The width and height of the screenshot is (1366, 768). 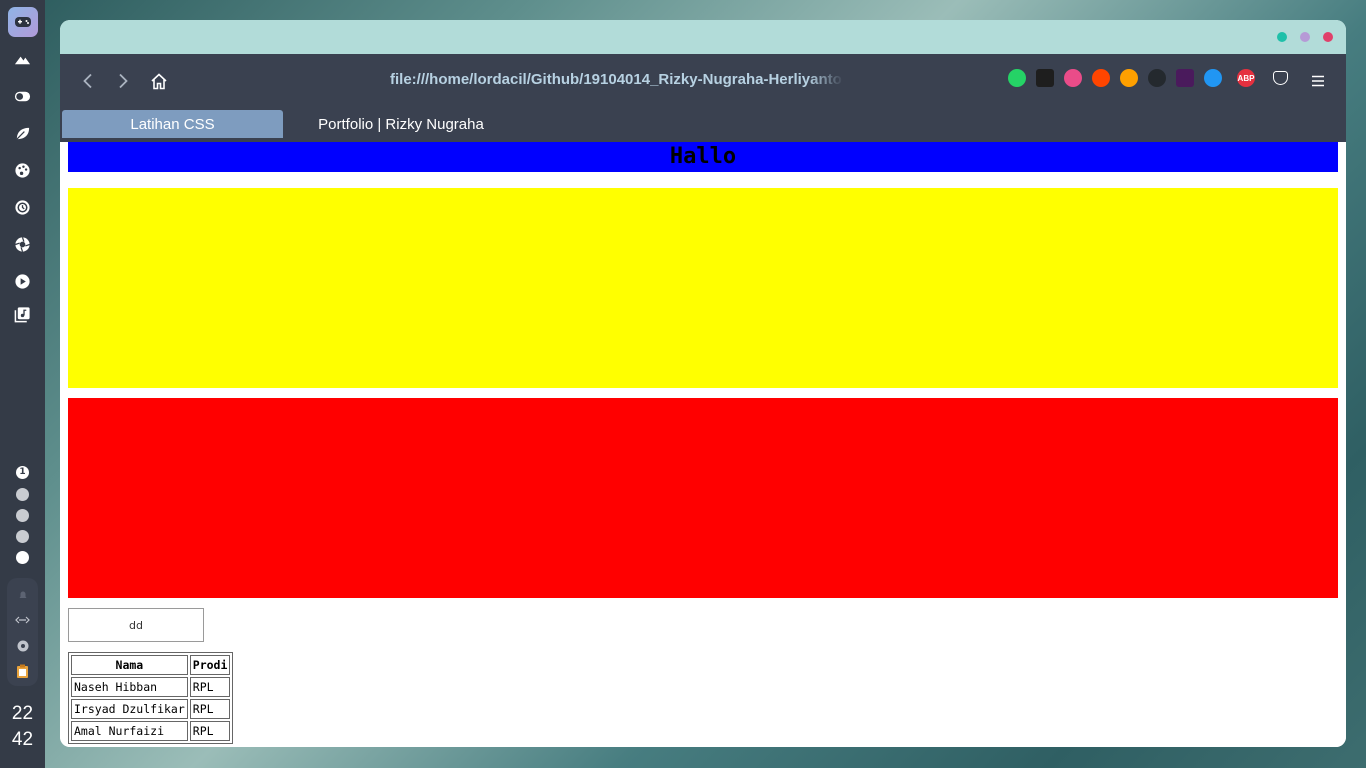 What do you see at coordinates (1280, 78) in the screenshot?
I see `pocket-icon` at bounding box center [1280, 78].